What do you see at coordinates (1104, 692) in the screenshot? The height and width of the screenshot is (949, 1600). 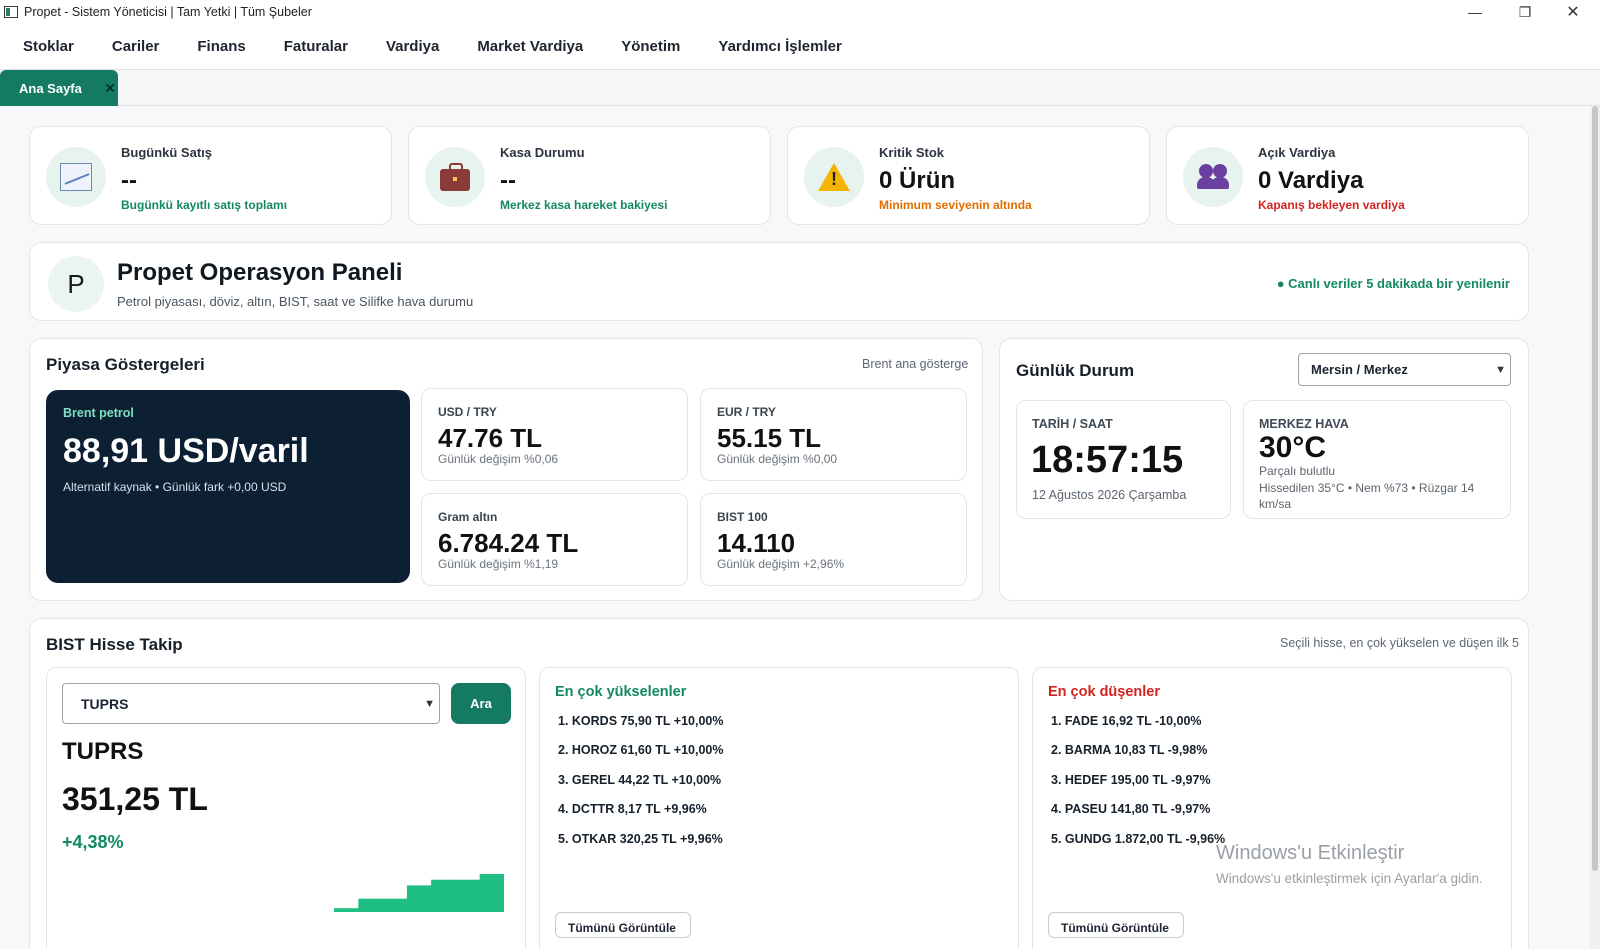 I see `losers-title: En çok düşenler` at bounding box center [1104, 692].